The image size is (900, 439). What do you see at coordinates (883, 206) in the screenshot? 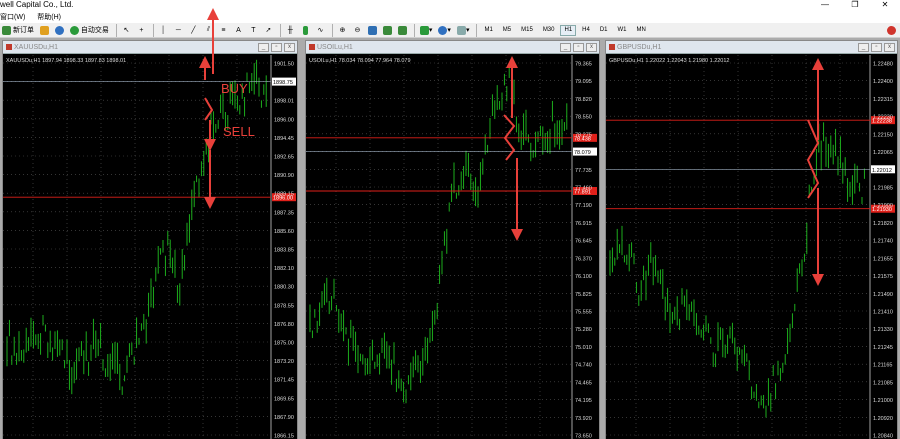
I see `price-axis-label: 1.21900` at bounding box center [883, 206].